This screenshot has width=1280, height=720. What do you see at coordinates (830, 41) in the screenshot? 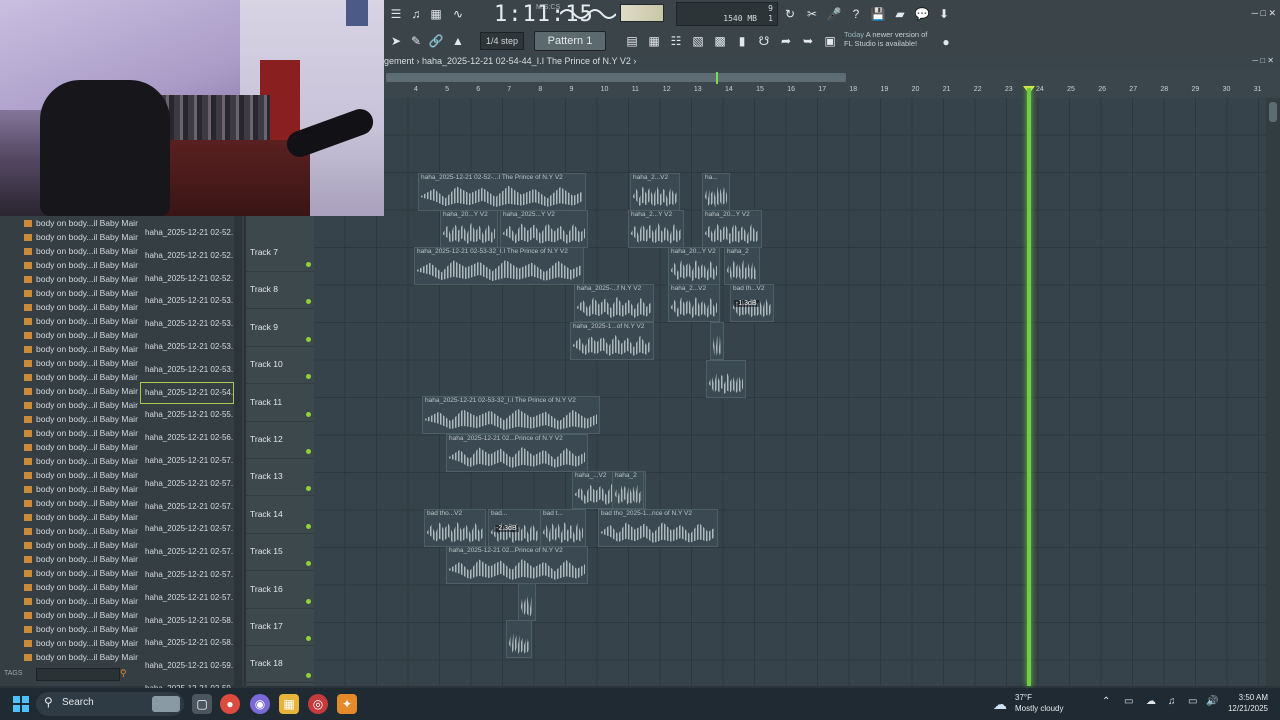
I see `cart-icon: ▣` at bounding box center [830, 41].